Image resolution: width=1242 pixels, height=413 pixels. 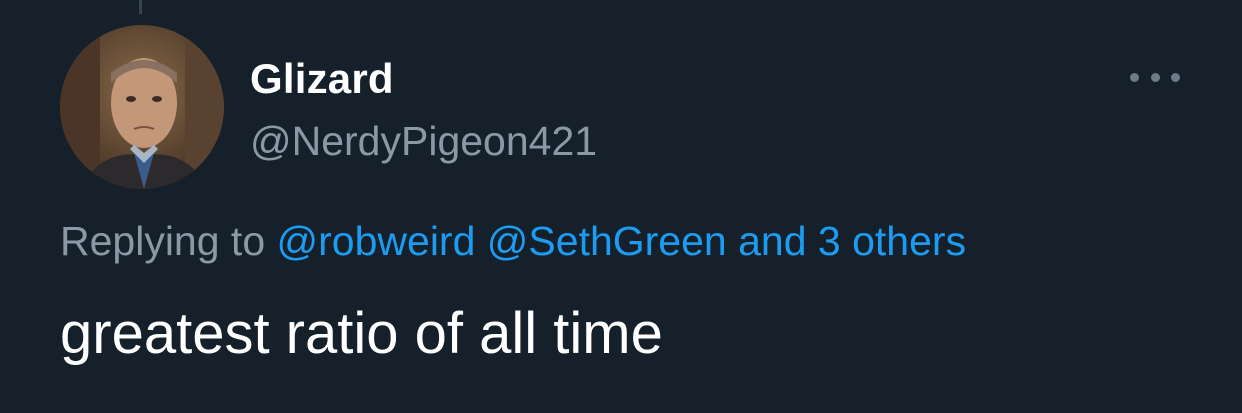 I want to click on more-options-button, so click(x=1155, y=77).